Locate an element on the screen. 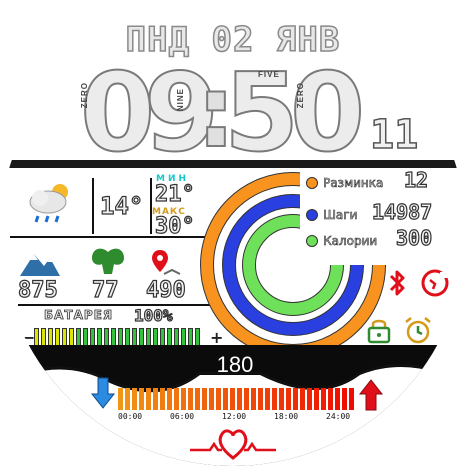 This screenshot has width=466, height=466. seconds-label: 11 is located at coordinates (394, 135).